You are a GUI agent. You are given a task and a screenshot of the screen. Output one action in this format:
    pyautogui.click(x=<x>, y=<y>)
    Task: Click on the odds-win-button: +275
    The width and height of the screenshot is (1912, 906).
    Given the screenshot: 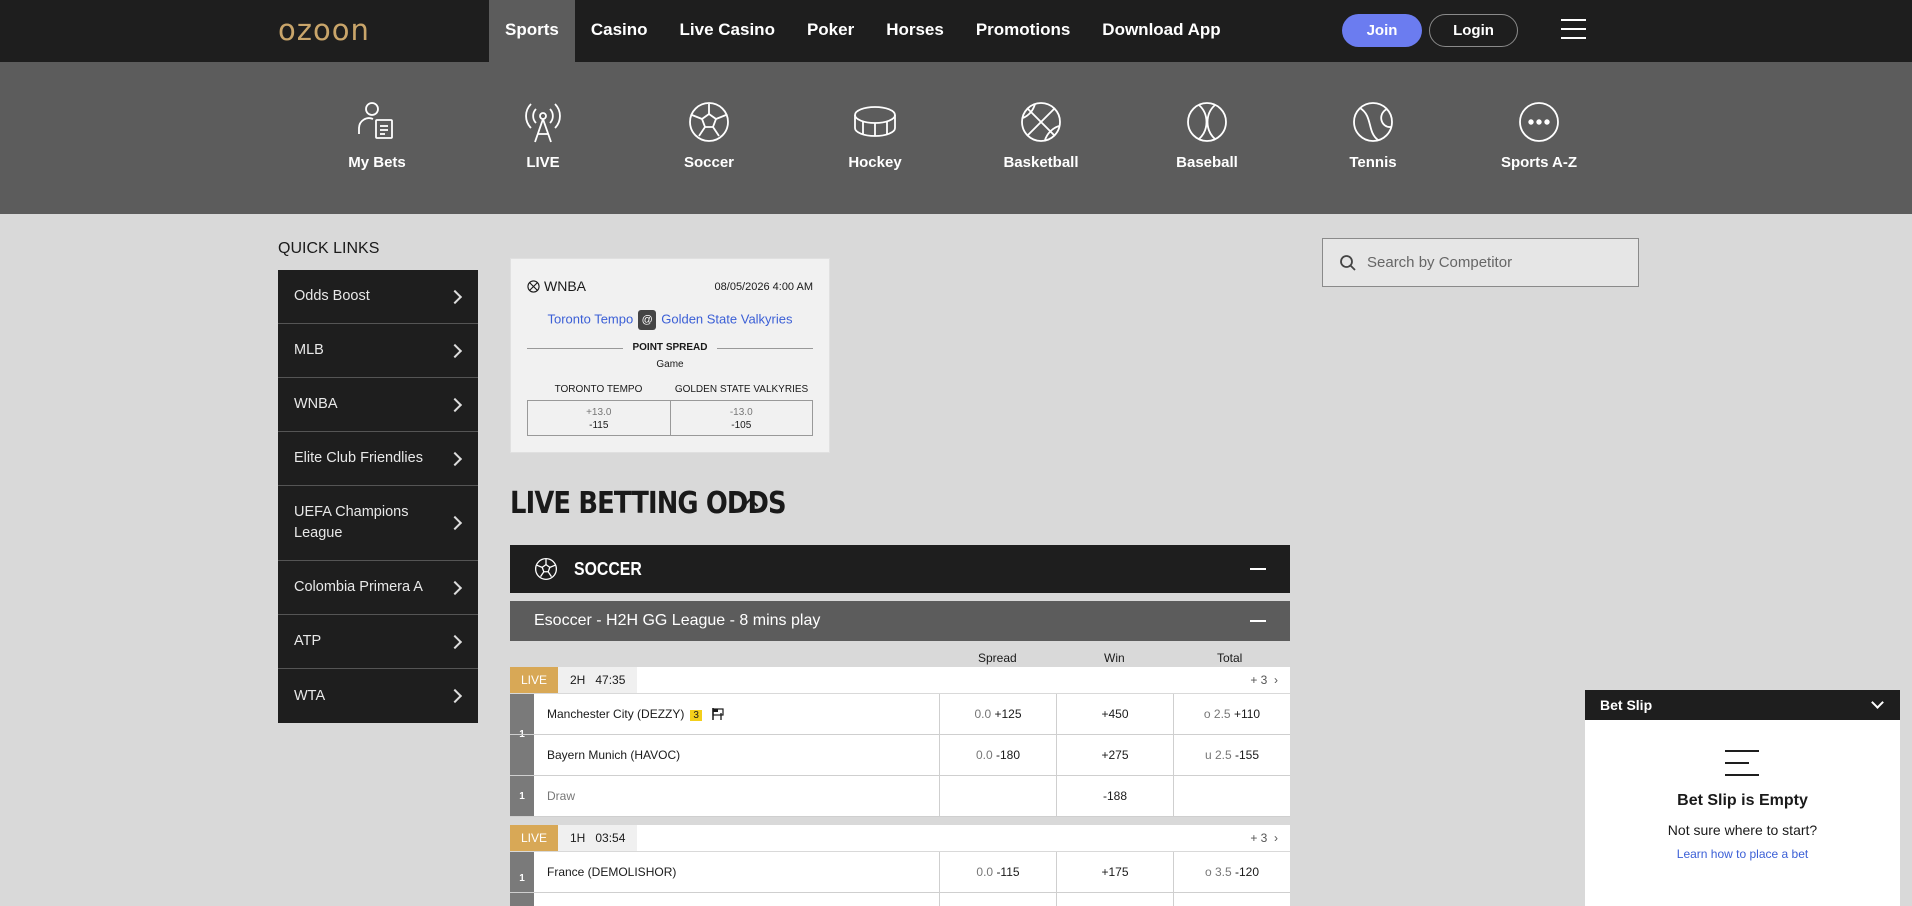 What is the action you would take?
    pyautogui.click(x=1114, y=755)
    